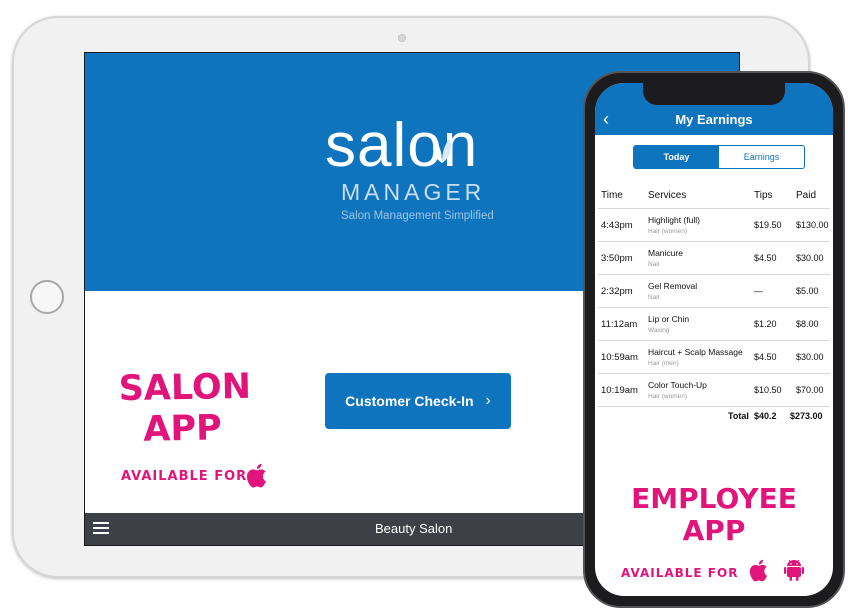  Describe the element at coordinates (101, 529) in the screenshot. I see `hamburger-icon` at that location.